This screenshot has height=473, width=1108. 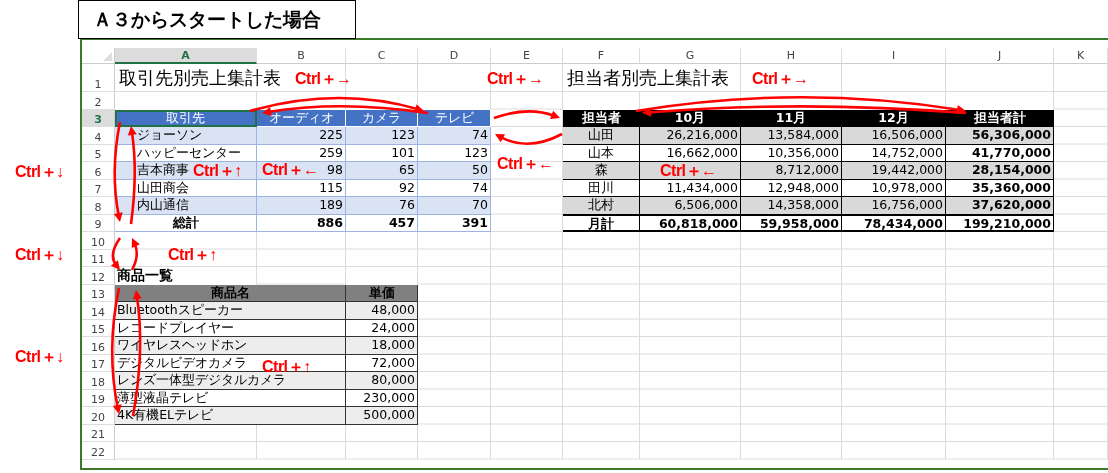 What do you see at coordinates (601, 206) in the screenshot?
I see `table-cell: 北村` at bounding box center [601, 206].